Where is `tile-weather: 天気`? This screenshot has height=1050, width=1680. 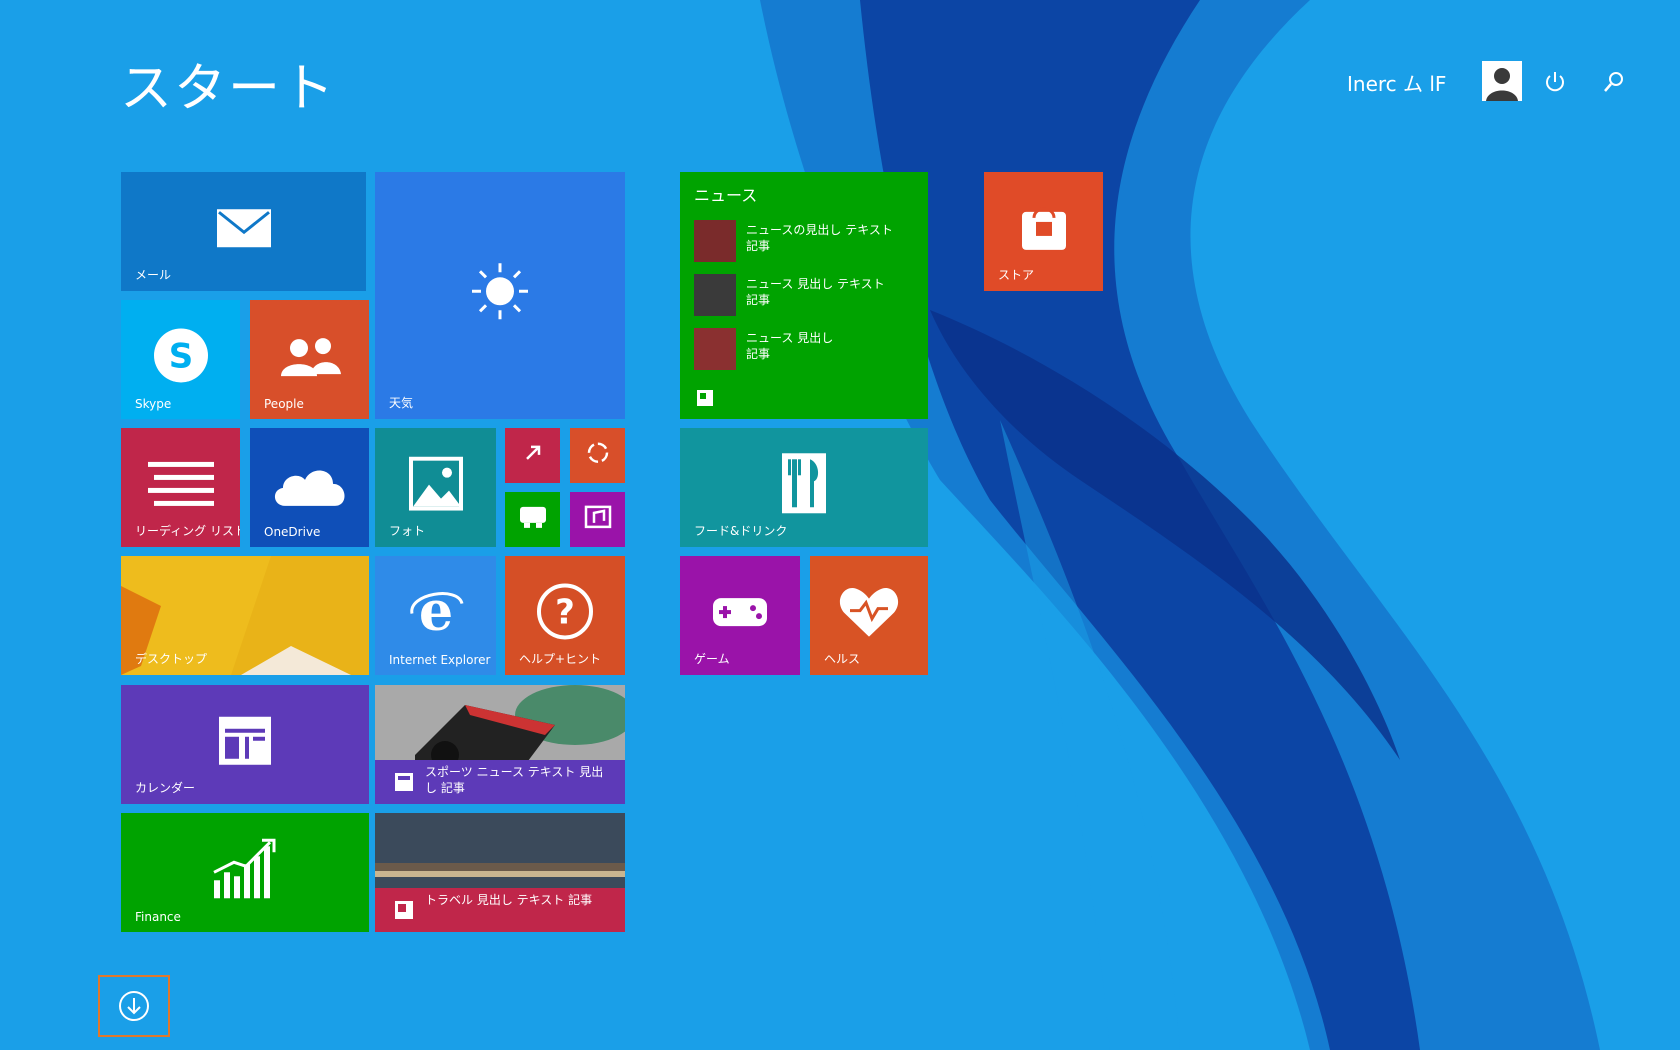 tile-weather: 天気 is located at coordinates (500, 295).